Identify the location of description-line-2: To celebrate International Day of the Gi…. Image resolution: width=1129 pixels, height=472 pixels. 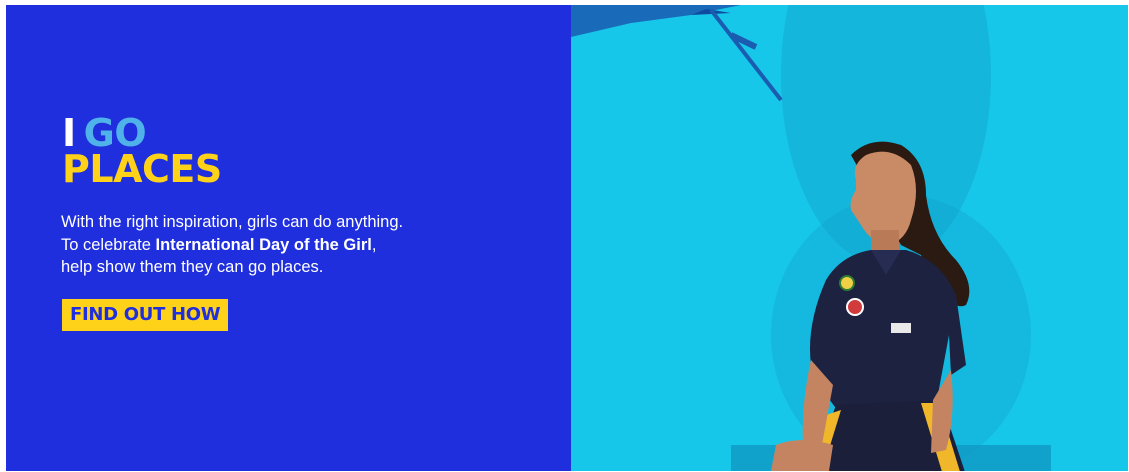
(296, 245).